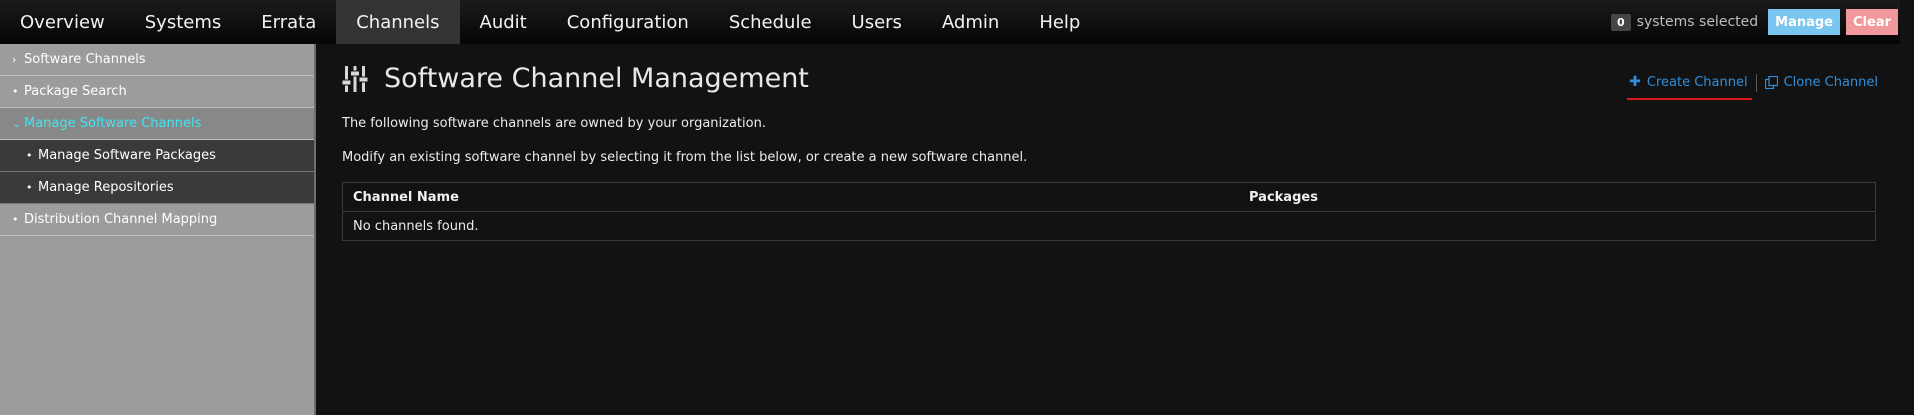  What do you see at coordinates (796, 197) in the screenshot?
I see `column-header-channel-name: Channel Name` at bounding box center [796, 197].